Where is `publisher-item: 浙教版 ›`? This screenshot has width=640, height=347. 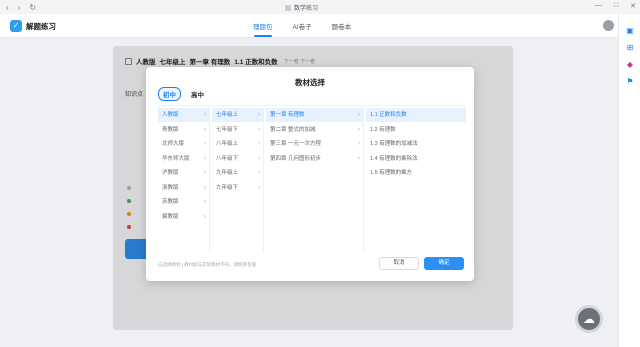
publisher-item: 浙教版 › is located at coordinates (183, 188).